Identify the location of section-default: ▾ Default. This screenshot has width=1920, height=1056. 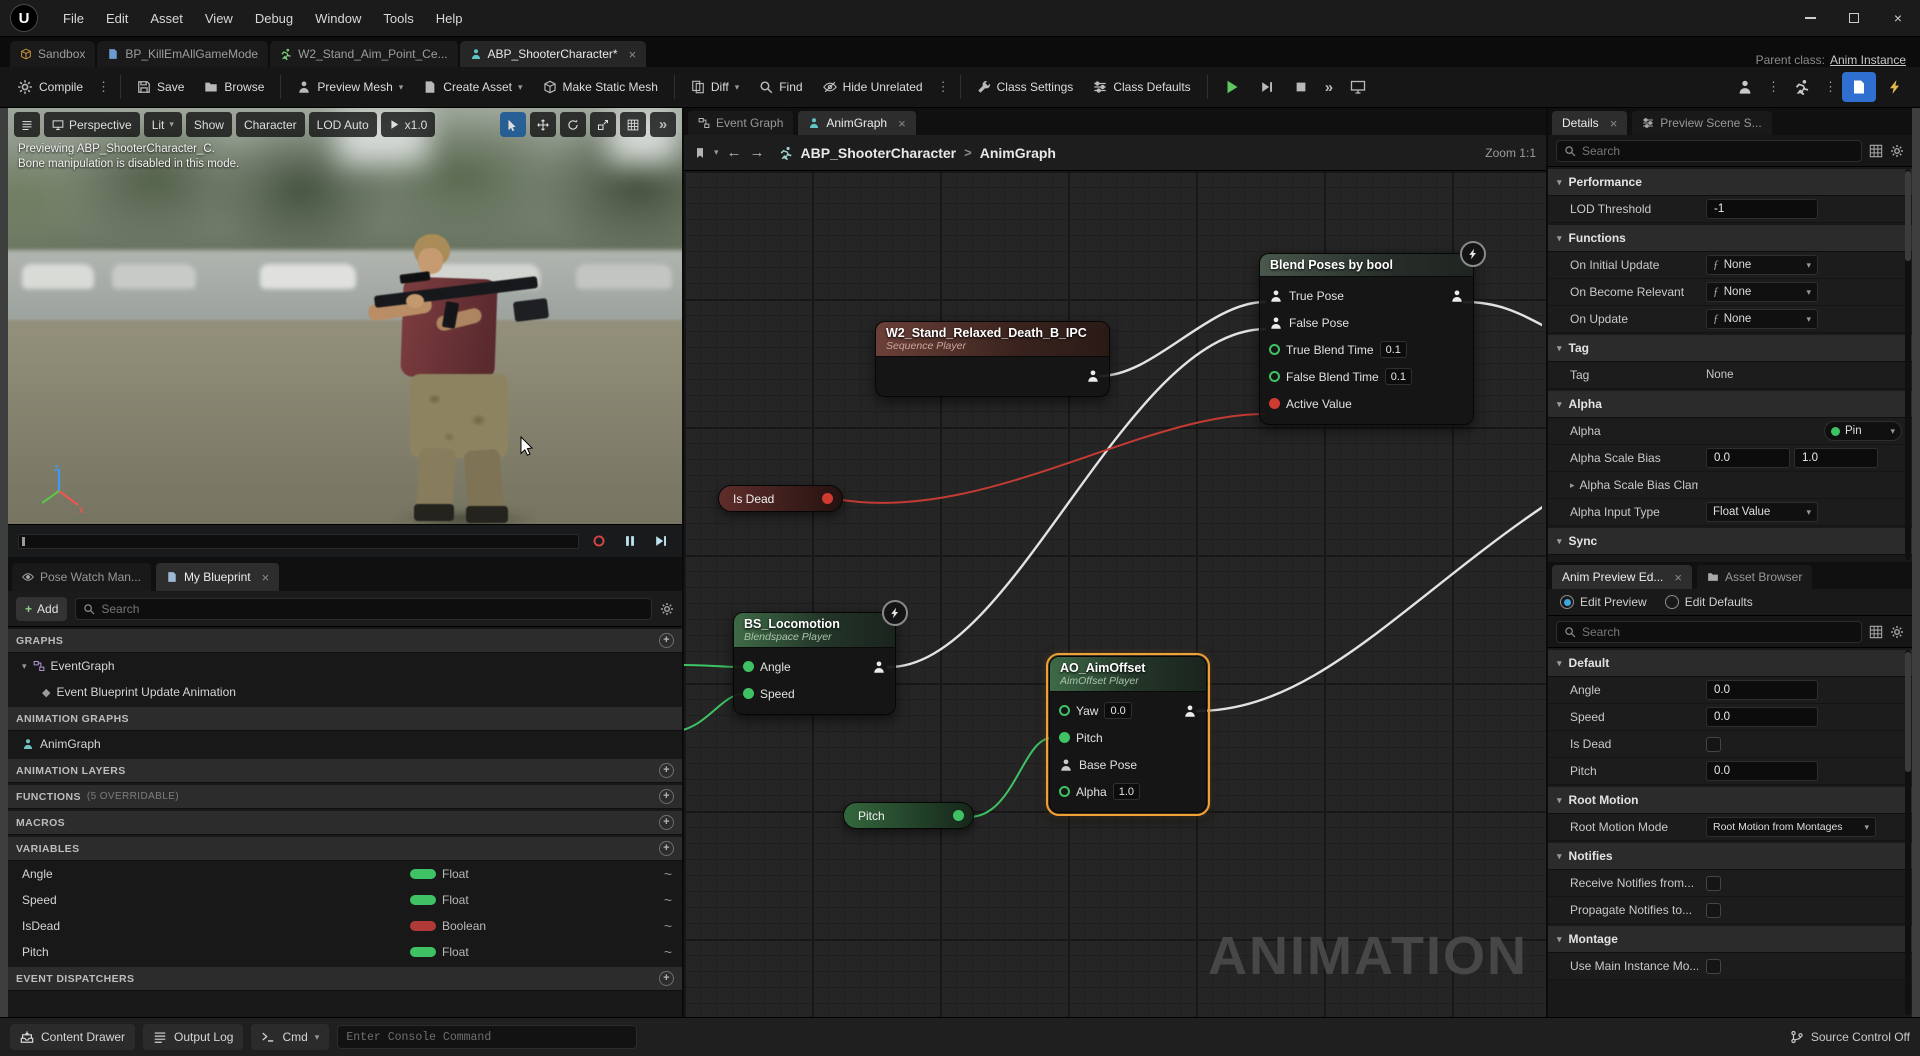
(1730, 663).